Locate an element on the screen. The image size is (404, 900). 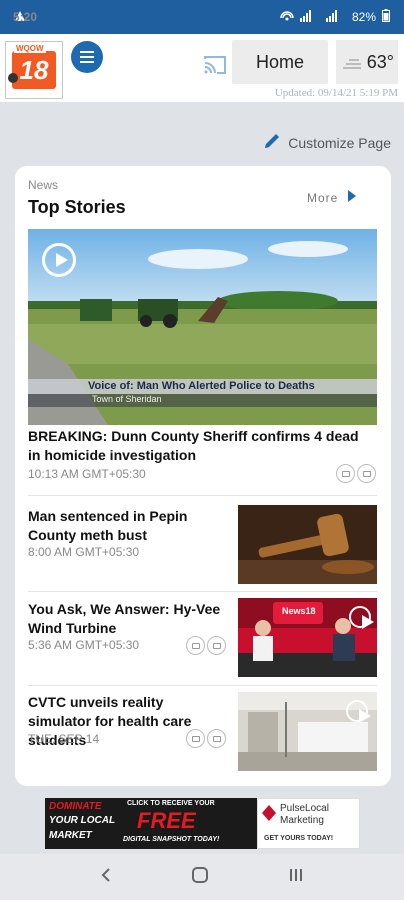
system-nav-bar is located at coordinates (202, 877).